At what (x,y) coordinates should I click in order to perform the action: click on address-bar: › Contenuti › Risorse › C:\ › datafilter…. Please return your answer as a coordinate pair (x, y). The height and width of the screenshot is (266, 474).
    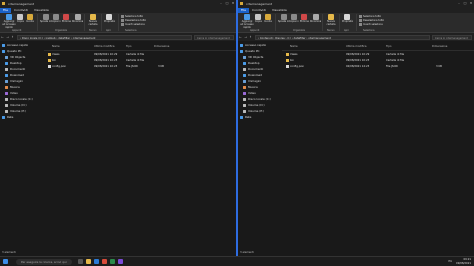
    Looking at the image, I should click on (342, 37).